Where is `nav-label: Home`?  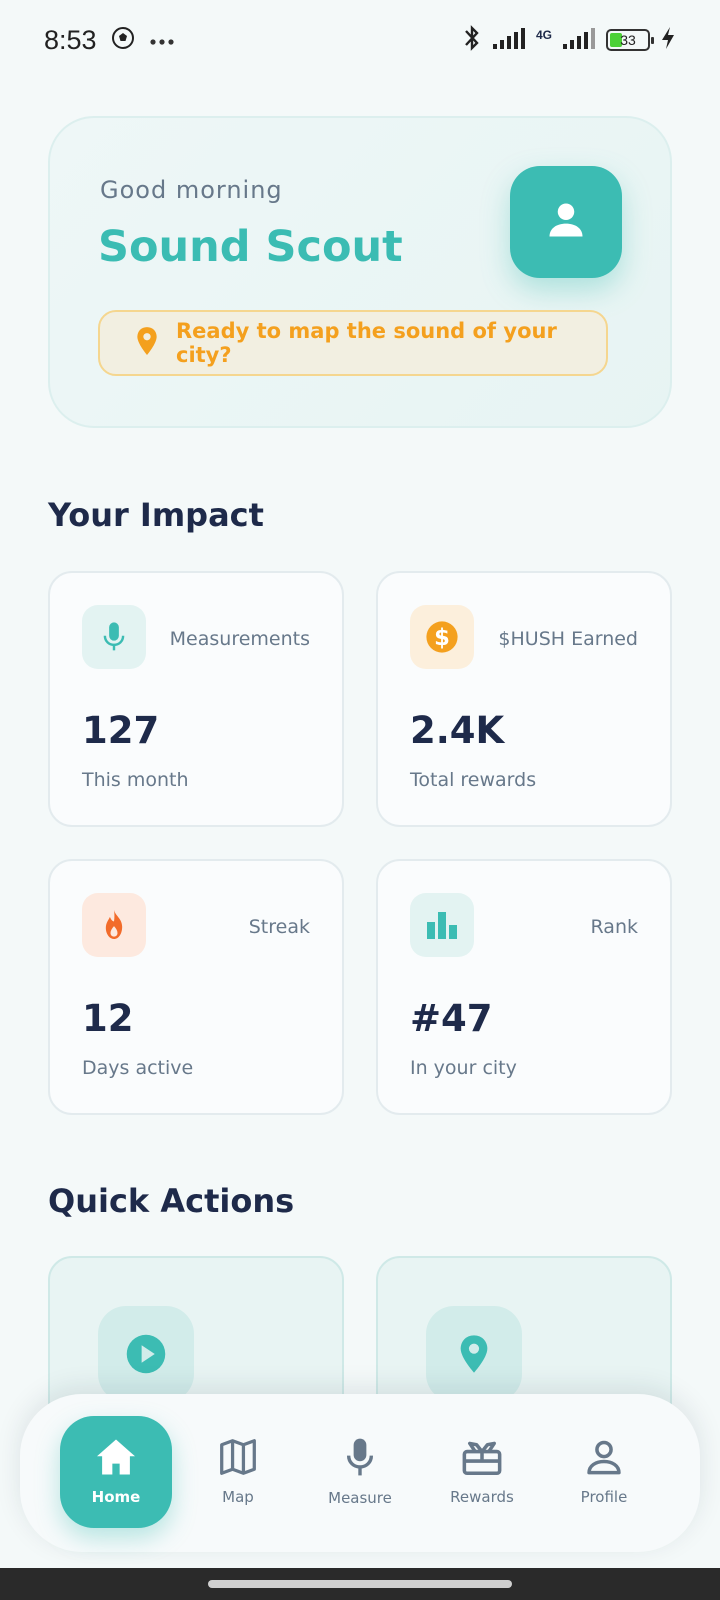
nav-label: Home is located at coordinates (116, 1497).